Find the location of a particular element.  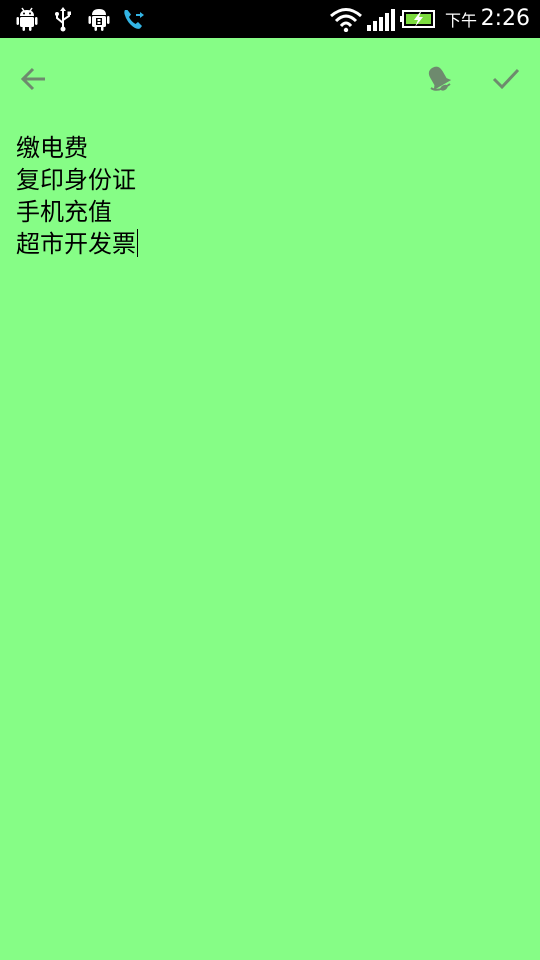

status-bar: 下午 2:26 is located at coordinates (270, 19).